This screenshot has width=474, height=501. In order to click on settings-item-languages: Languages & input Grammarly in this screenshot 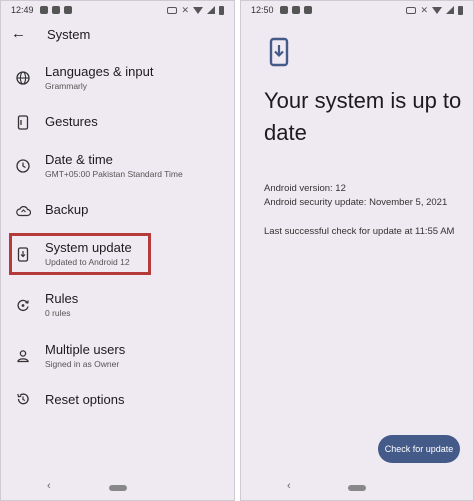, I will do `click(117, 81)`.